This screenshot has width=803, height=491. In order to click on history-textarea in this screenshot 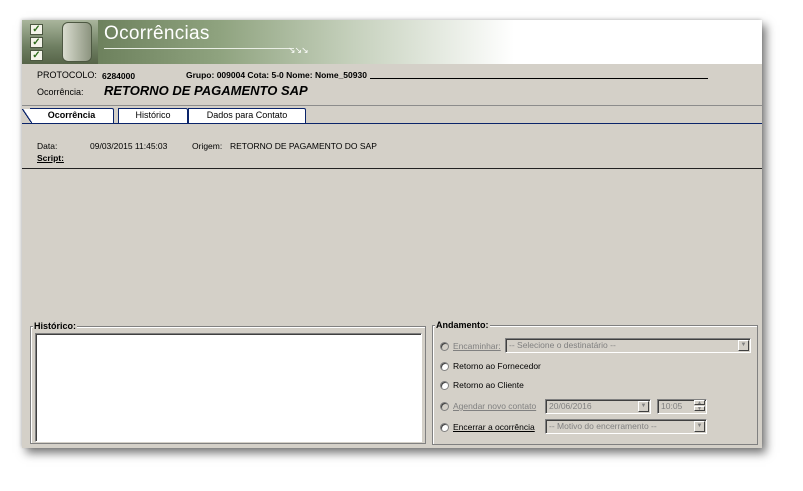, I will do `click(228, 387)`.